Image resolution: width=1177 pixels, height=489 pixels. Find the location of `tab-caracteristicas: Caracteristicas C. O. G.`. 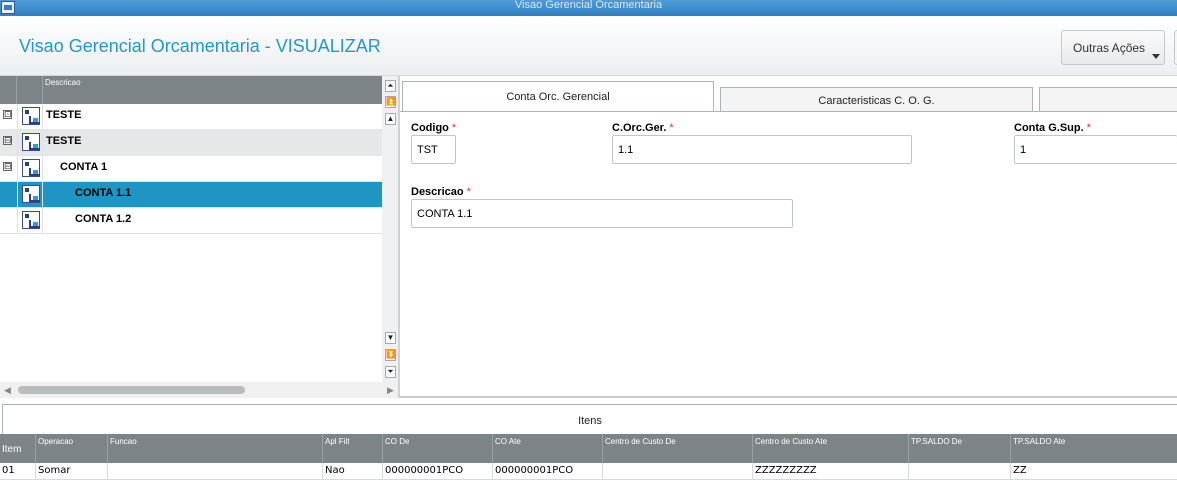

tab-caracteristicas: Caracteristicas C. O. G. is located at coordinates (876, 99).